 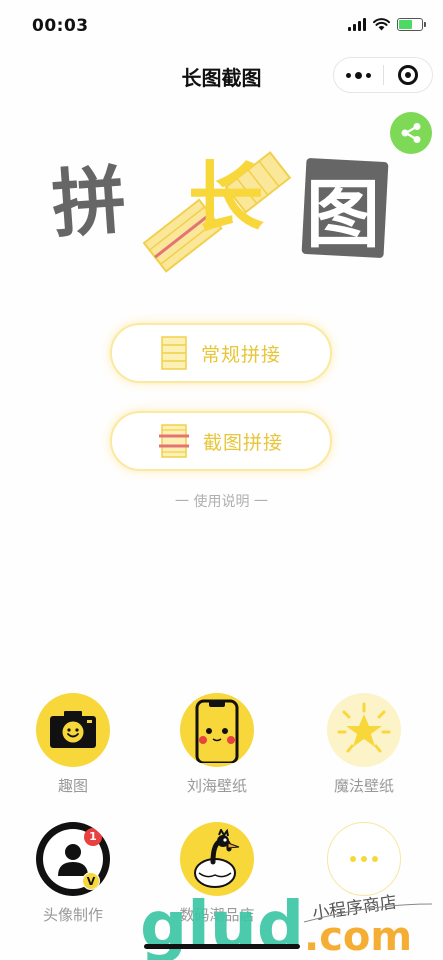 What do you see at coordinates (381, 24) in the screenshot?
I see `wifi-icon` at bounding box center [381, 24].